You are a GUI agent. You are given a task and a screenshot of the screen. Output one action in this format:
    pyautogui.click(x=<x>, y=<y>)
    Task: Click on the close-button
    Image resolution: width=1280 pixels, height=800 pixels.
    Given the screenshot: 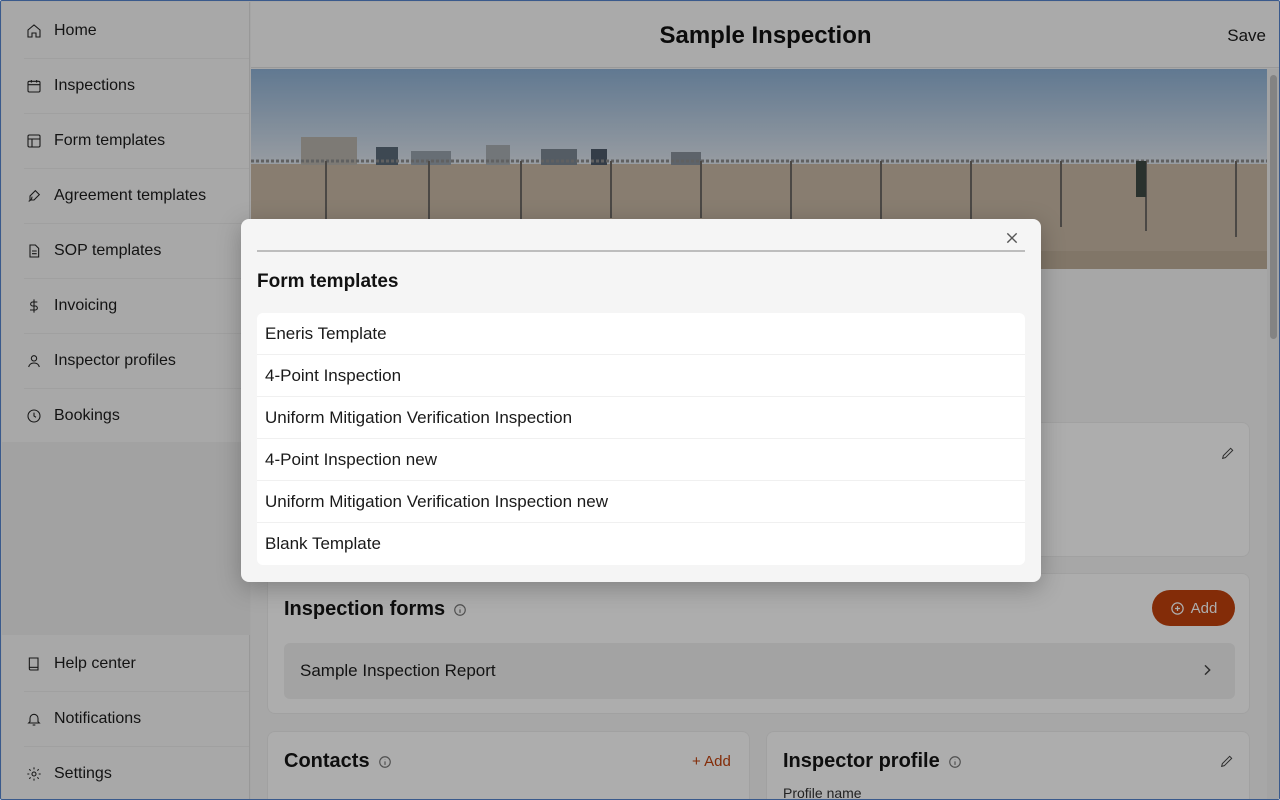 What is the action you would take?
    pyautogui.click(x=1012, y=238)
    